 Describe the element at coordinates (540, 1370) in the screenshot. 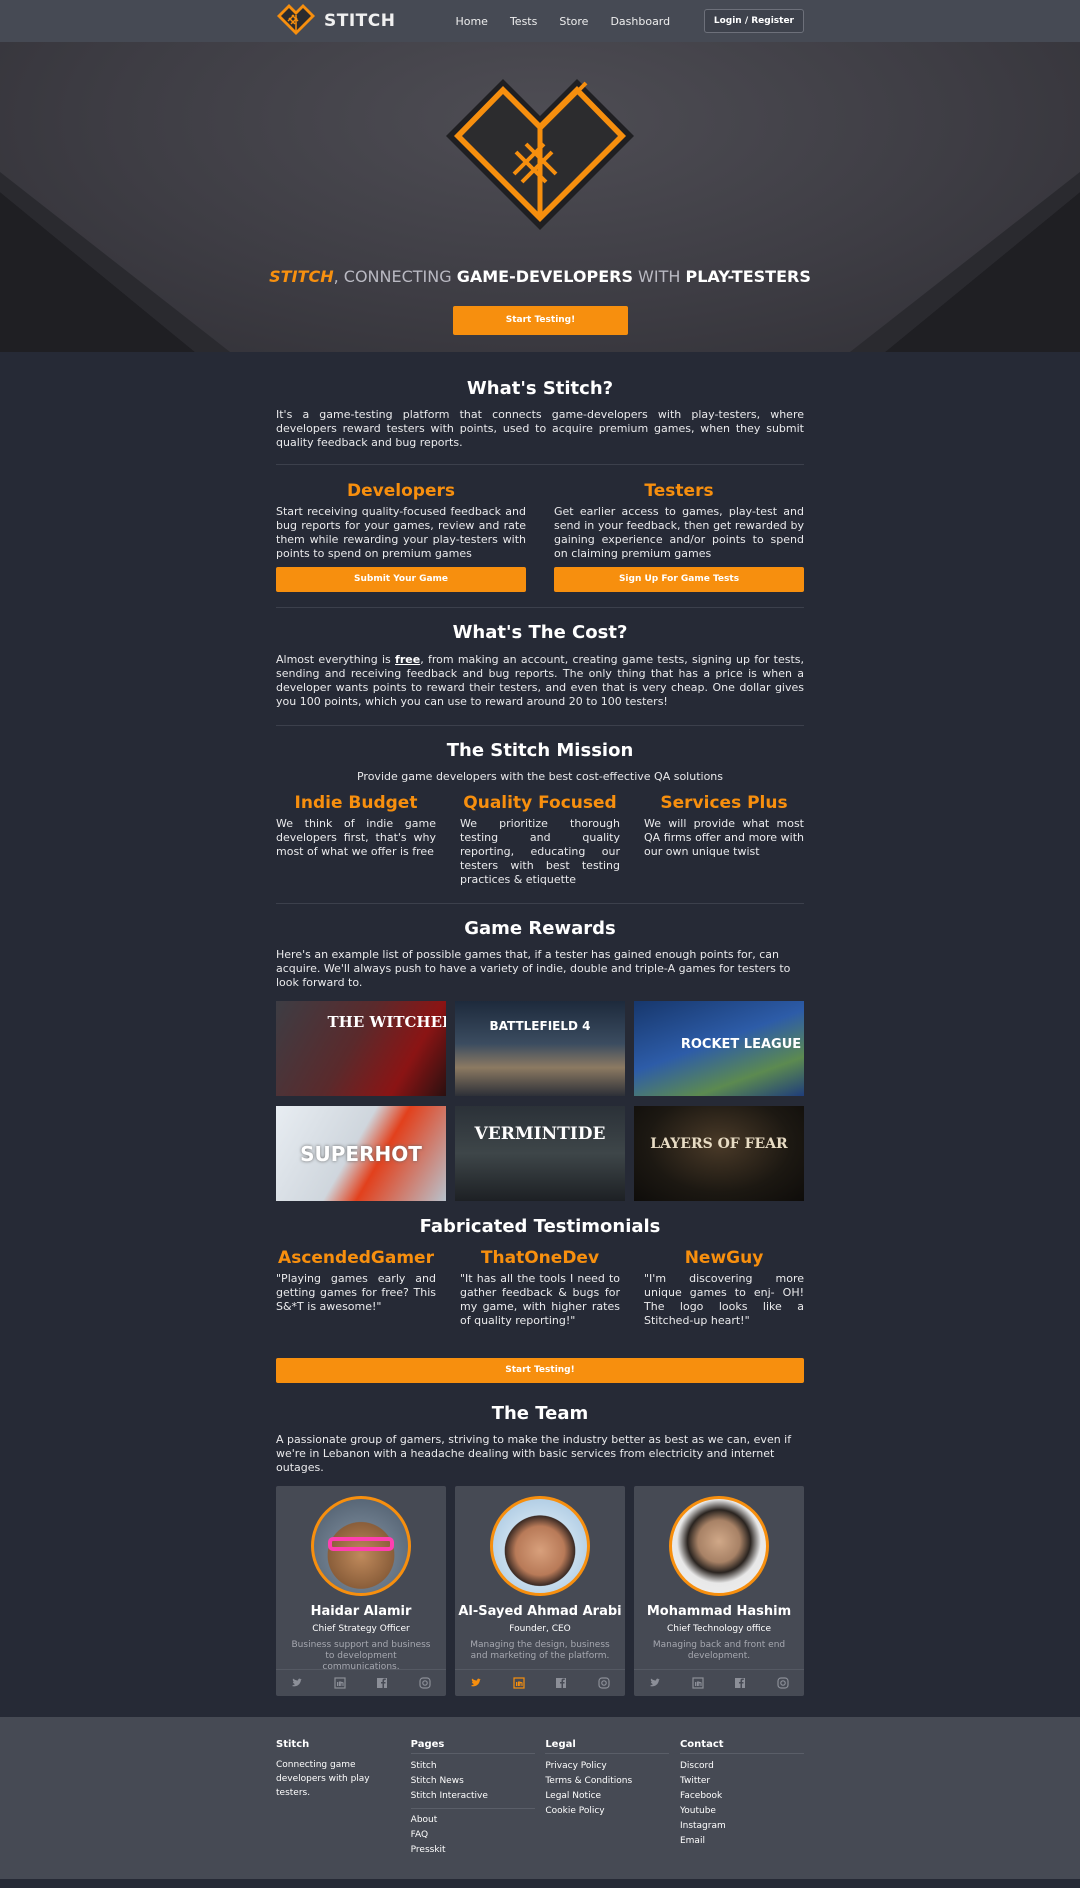

I see `start-testing-button: Start Testing!` at that location.